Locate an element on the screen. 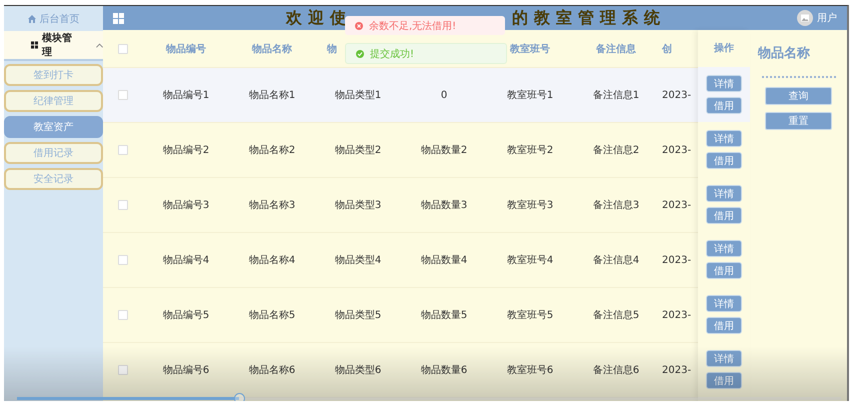 The width and height of the screenshot is (861, 406). table-cell: 教室班号2 is located at coordinates (530, 150).